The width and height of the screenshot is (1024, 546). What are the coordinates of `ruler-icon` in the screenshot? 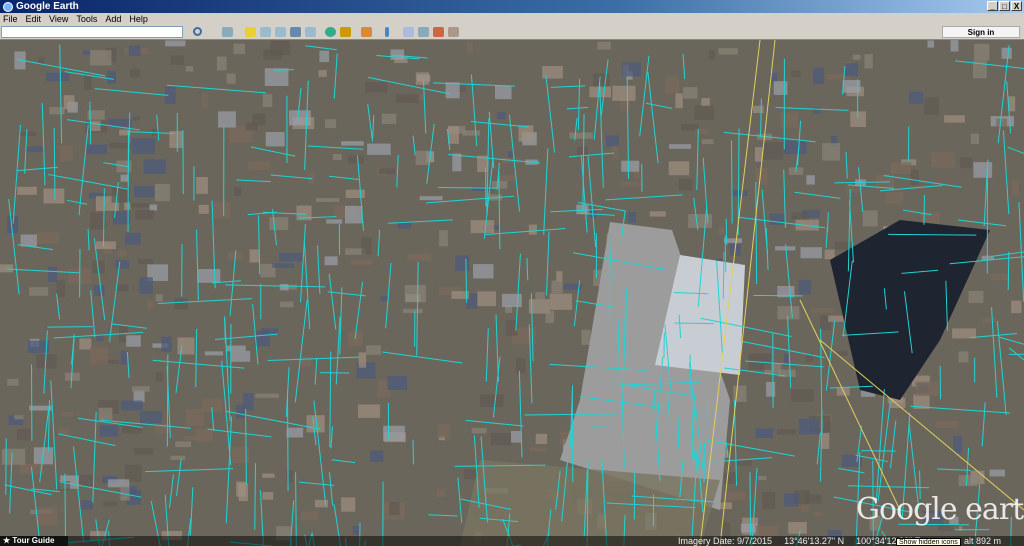 It's located at (387, 32).